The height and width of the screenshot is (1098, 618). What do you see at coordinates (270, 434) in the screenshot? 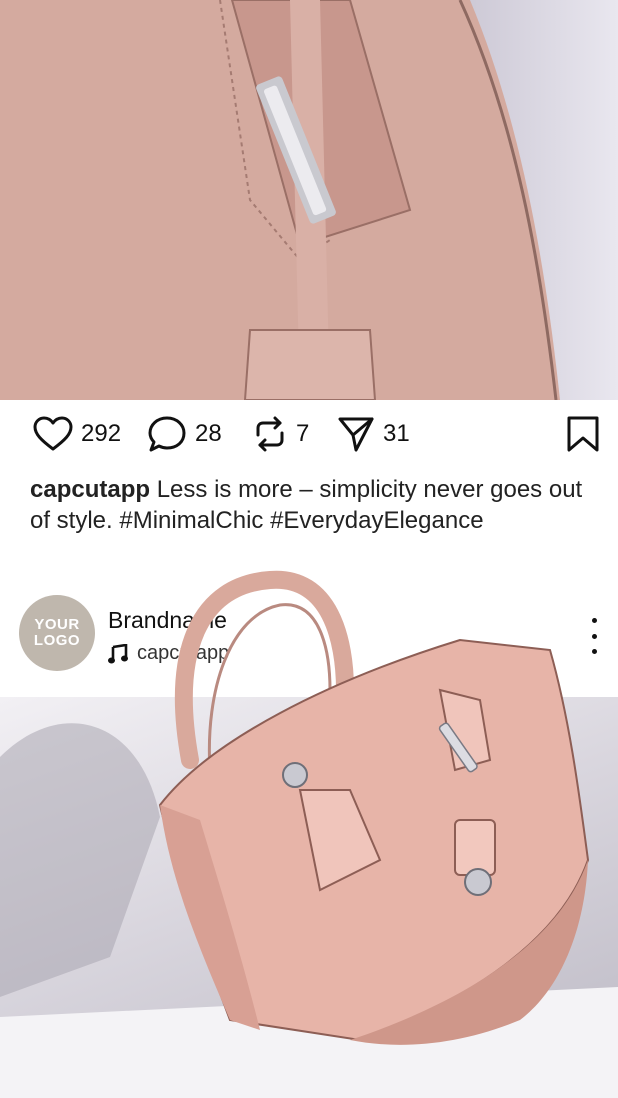
I see `repost-icon` at bounding box center [270, 434].